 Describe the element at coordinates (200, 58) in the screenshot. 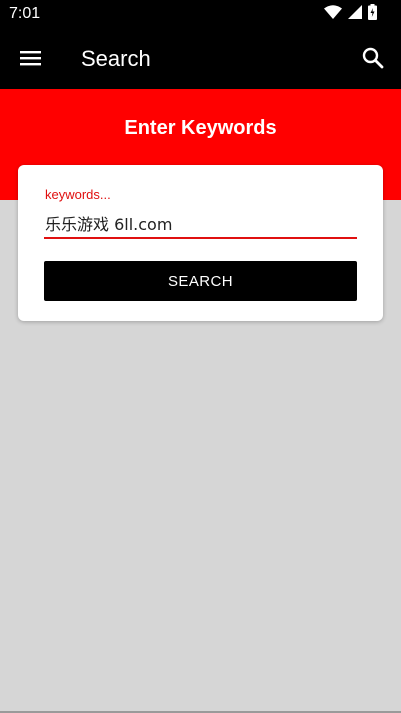

I see `app-bar: Search` at that location.